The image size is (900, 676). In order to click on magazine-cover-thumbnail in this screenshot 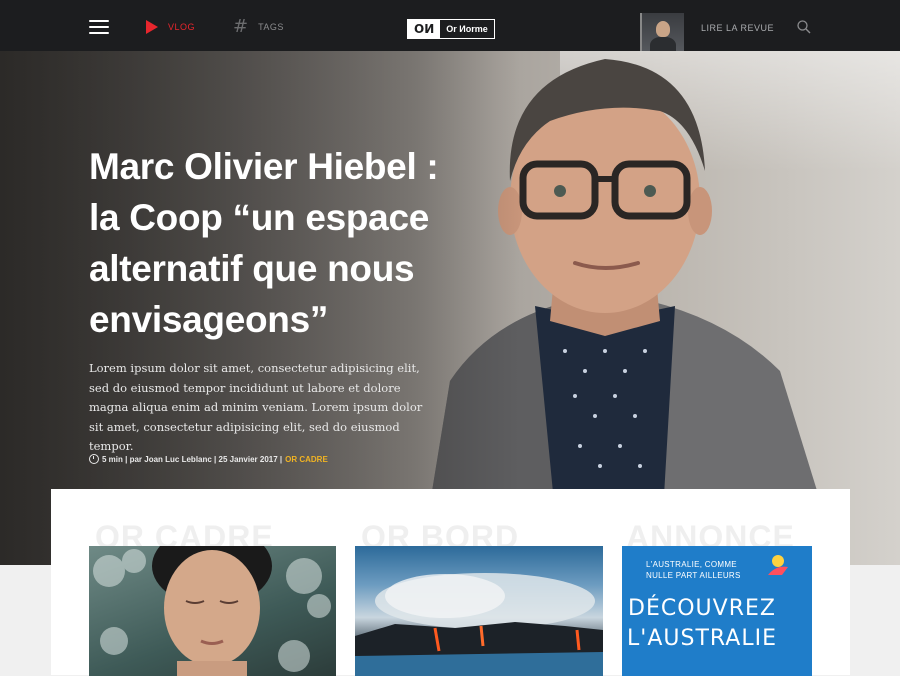, I will do `click(662, 32)`.